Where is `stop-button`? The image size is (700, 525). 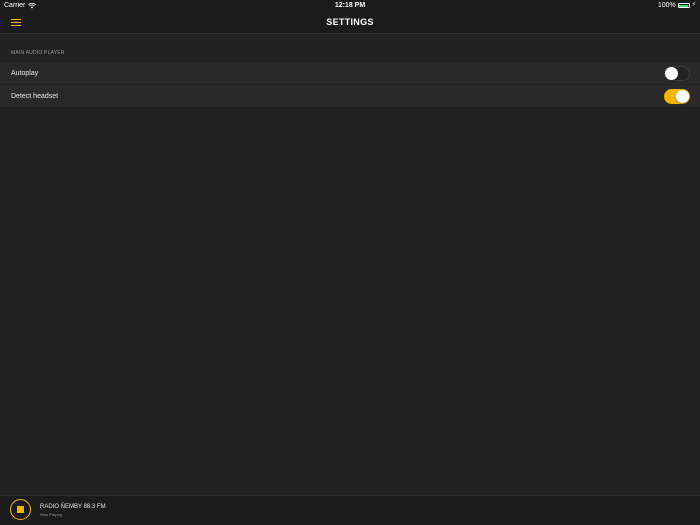
stop-button is located at coordinates (20, 509).